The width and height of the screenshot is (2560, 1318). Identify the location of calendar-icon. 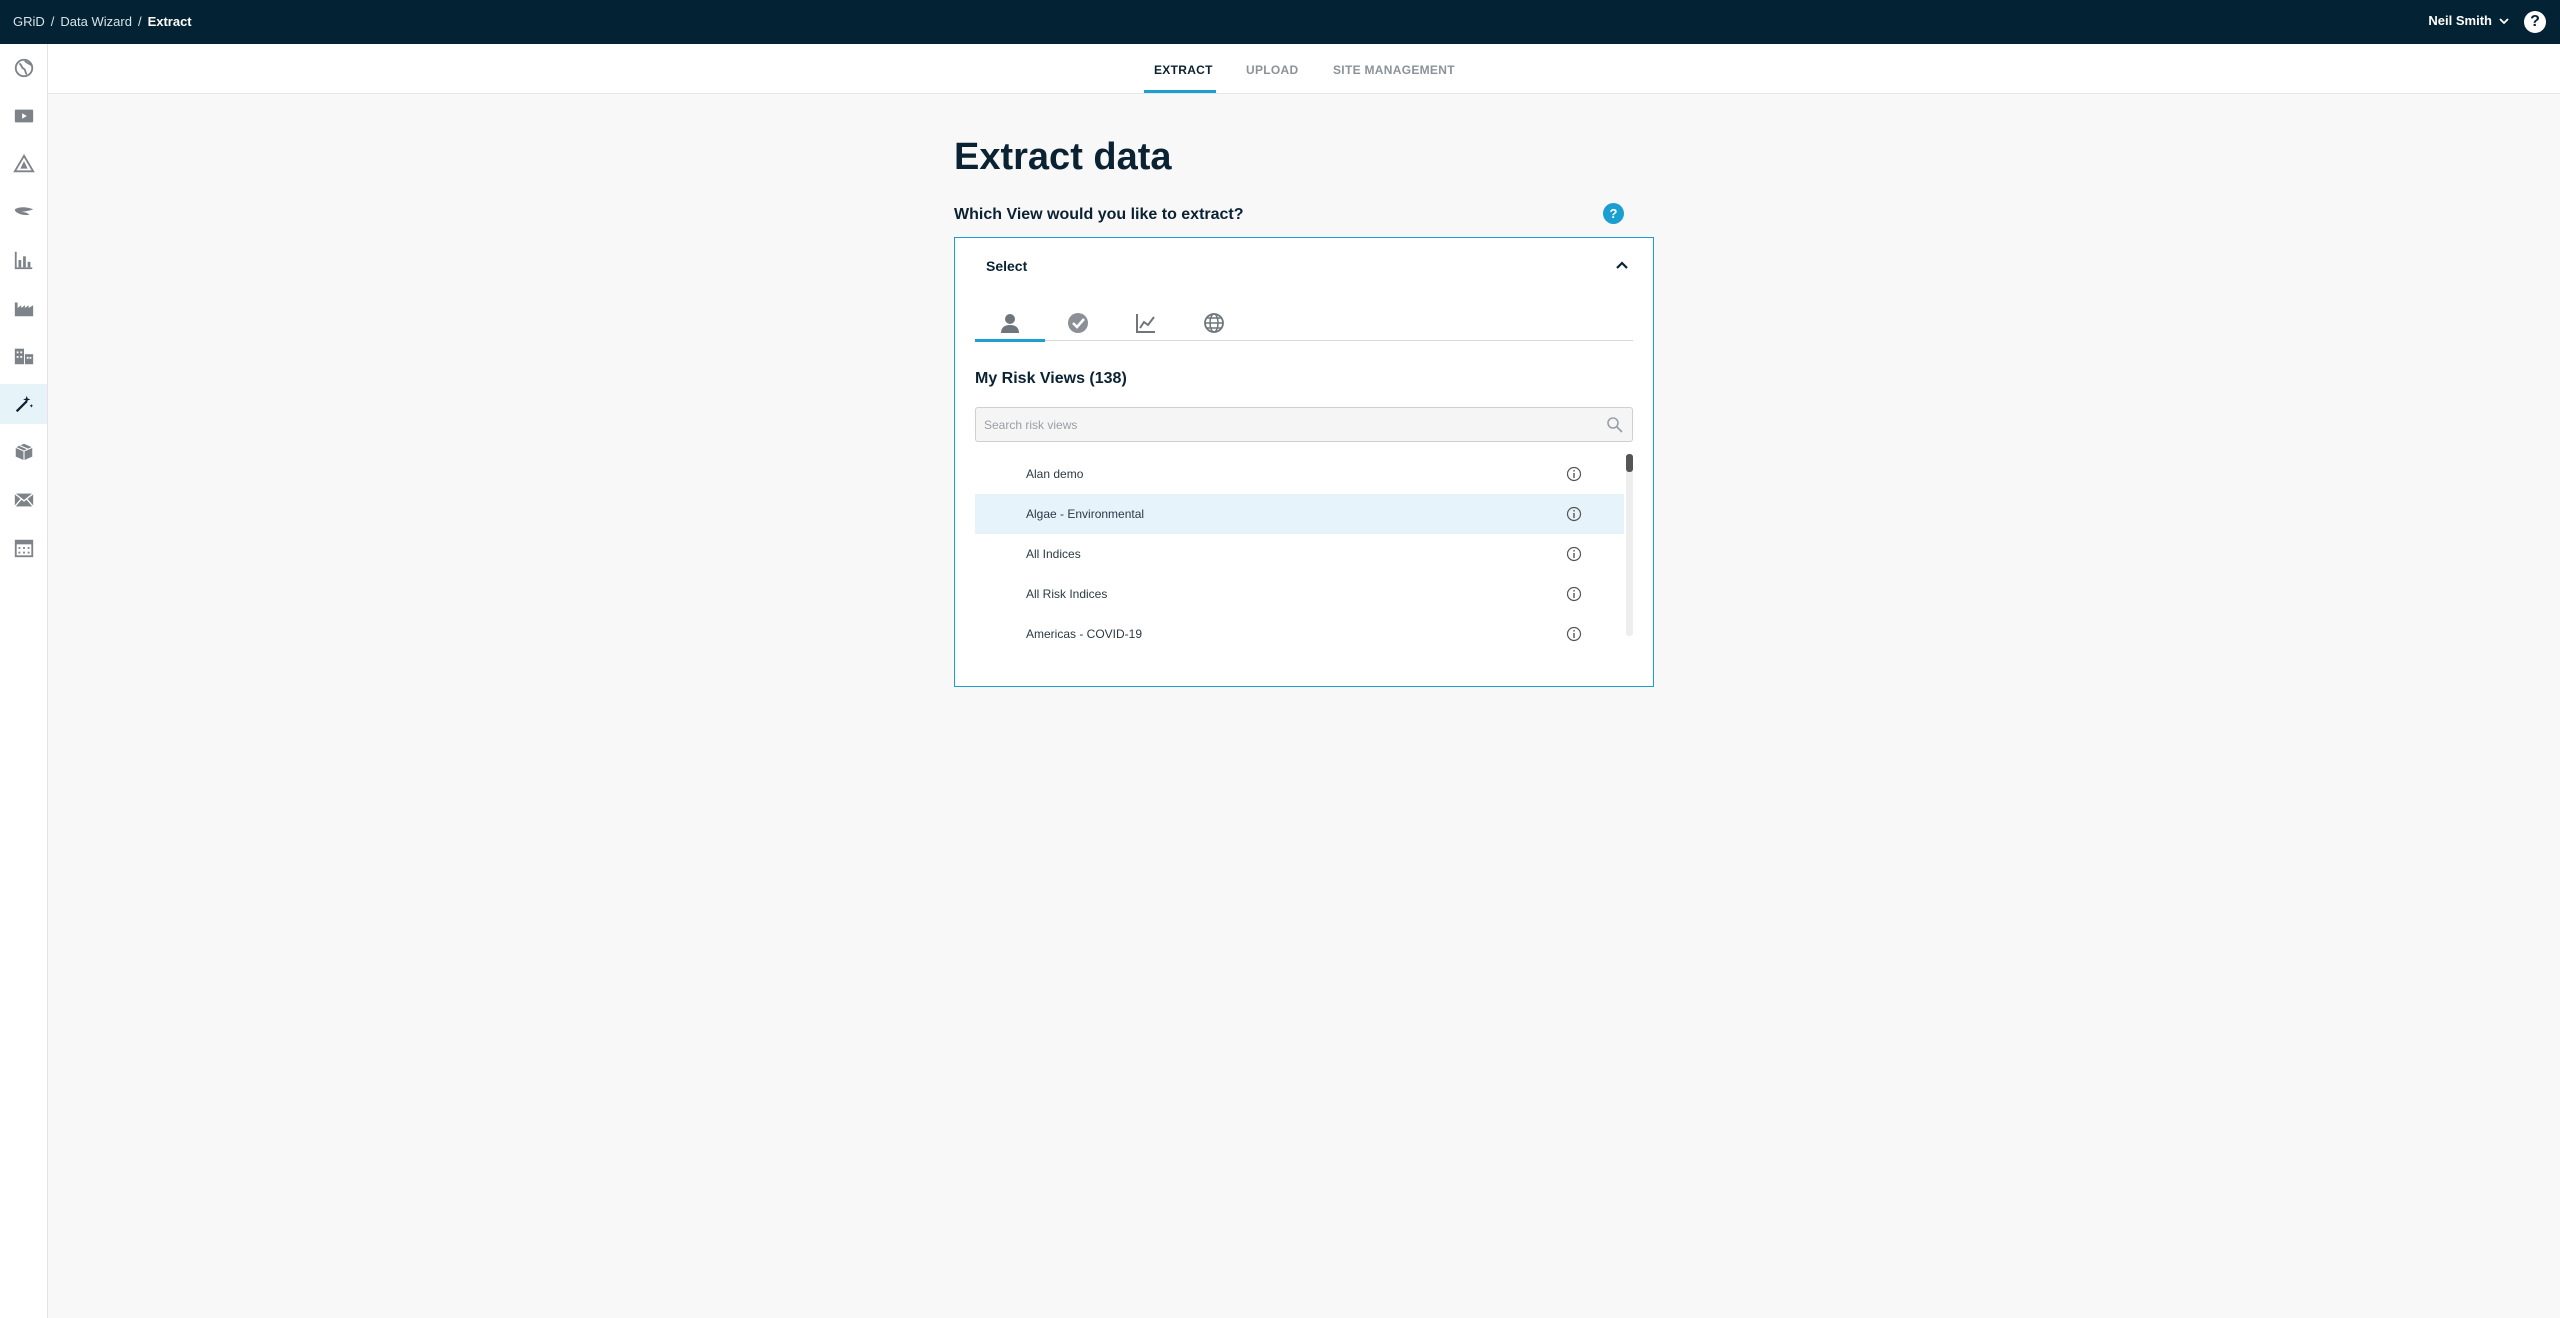
(23, 548).